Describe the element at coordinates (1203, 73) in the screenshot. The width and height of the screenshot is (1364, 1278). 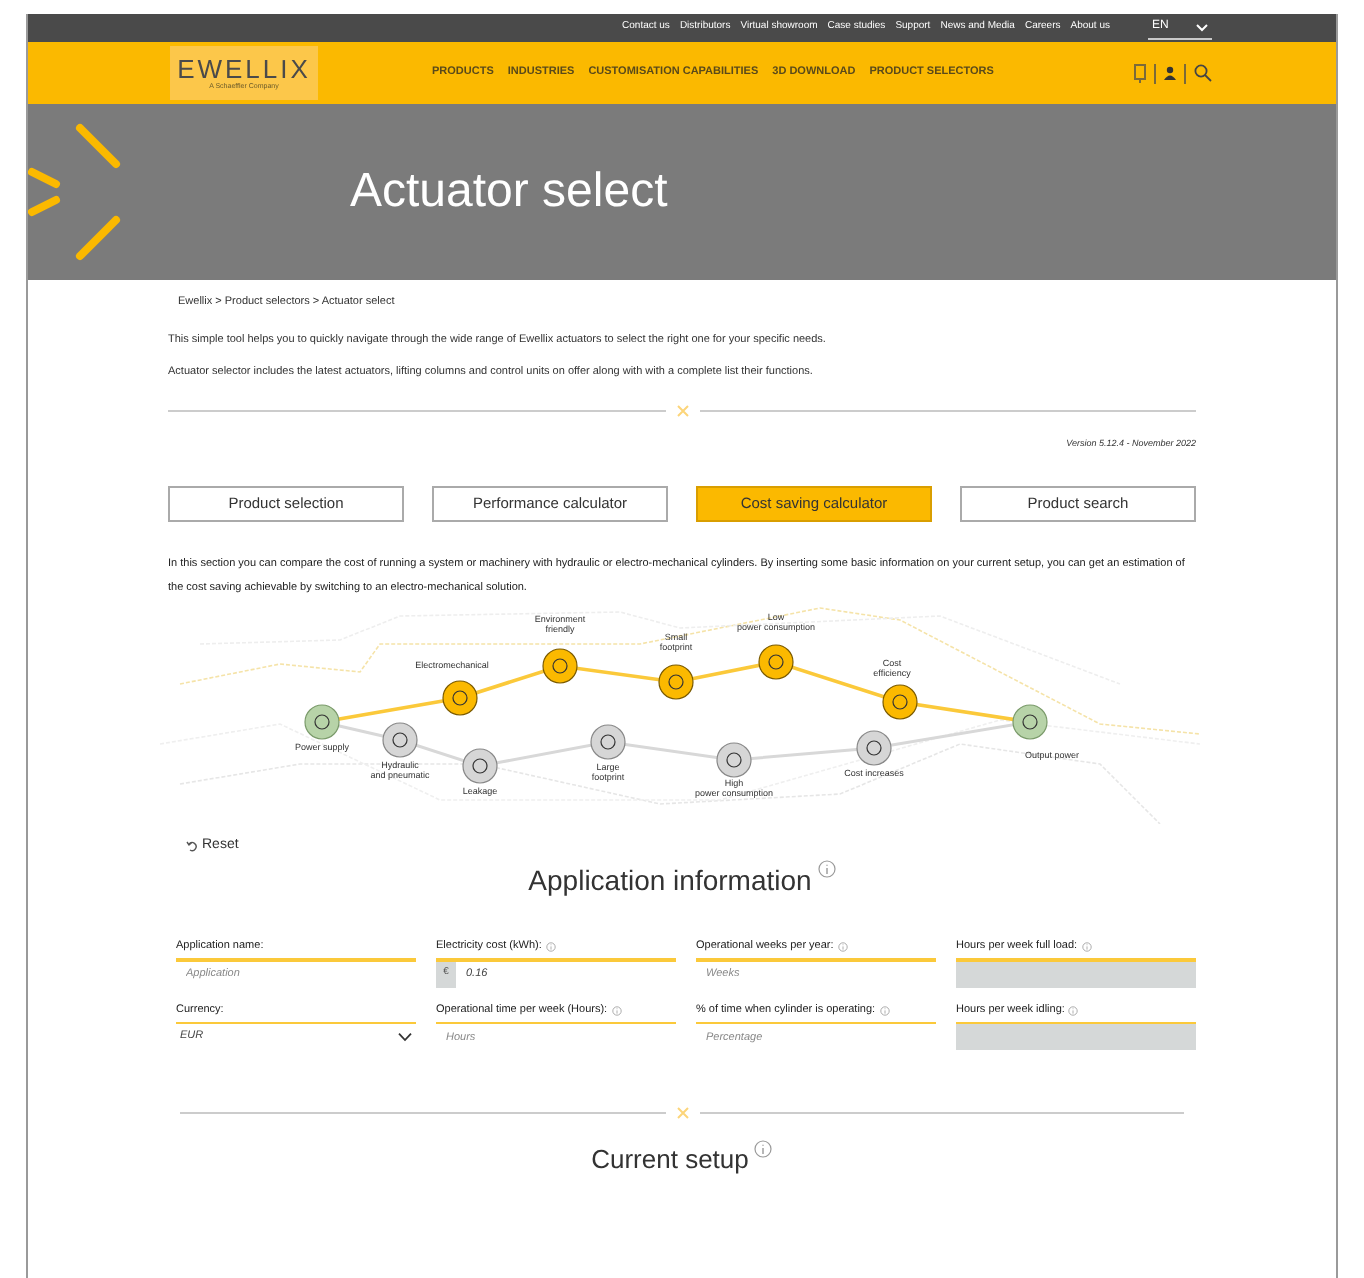
I see `search-icon` at that location.